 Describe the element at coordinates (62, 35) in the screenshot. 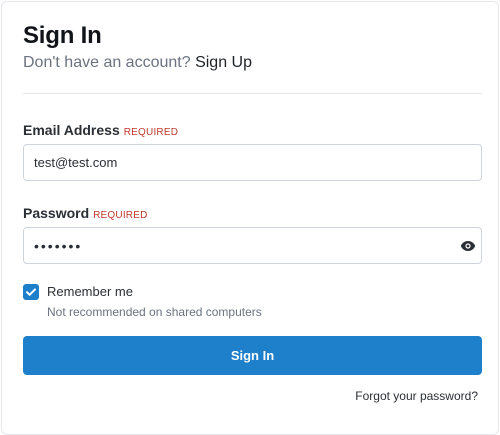

I see `page-title: Sign In` at that location.